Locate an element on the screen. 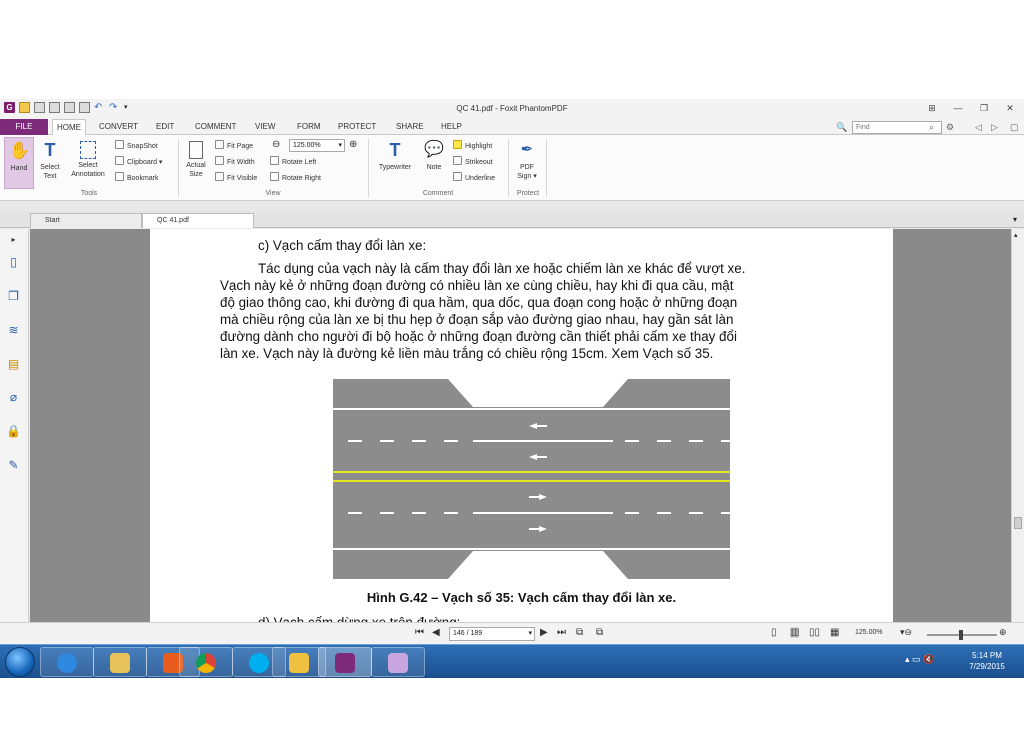 This screenshot has height=744, width=1024. underline-button: Underline is located at coordinates (474, 178).